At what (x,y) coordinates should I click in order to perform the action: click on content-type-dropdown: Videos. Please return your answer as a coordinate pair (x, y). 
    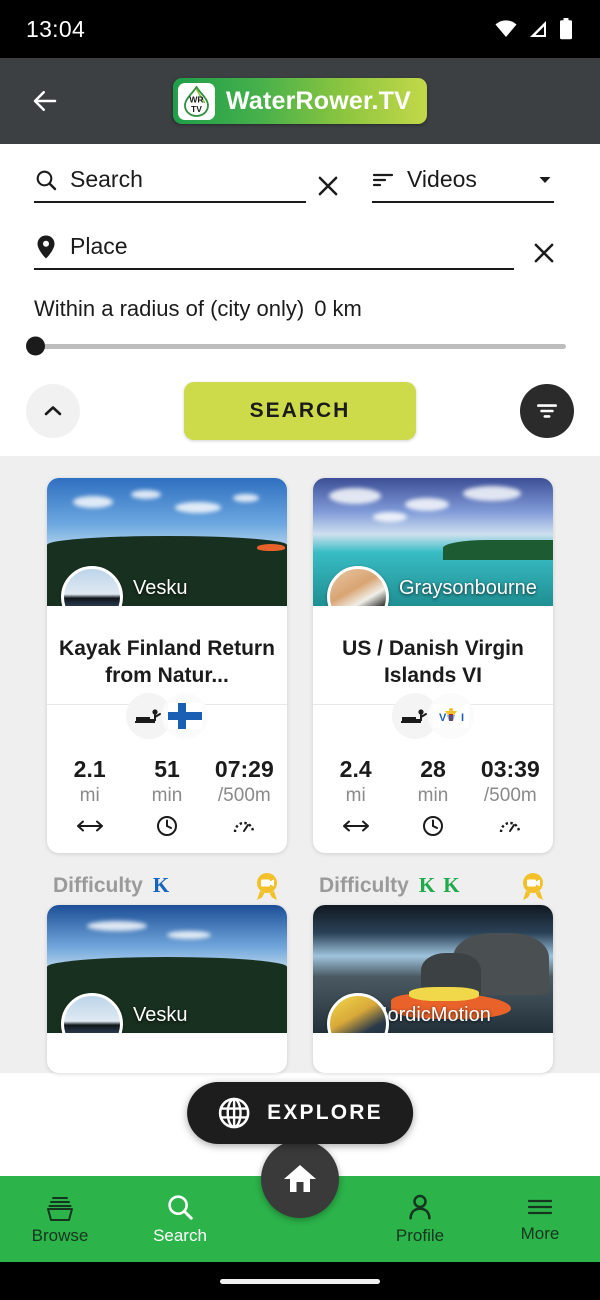
    Looking at the image, I should click on (463, 184).